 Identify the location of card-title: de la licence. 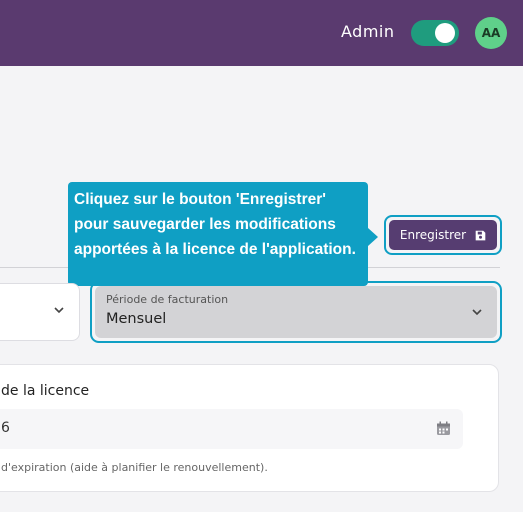
(45, 391).